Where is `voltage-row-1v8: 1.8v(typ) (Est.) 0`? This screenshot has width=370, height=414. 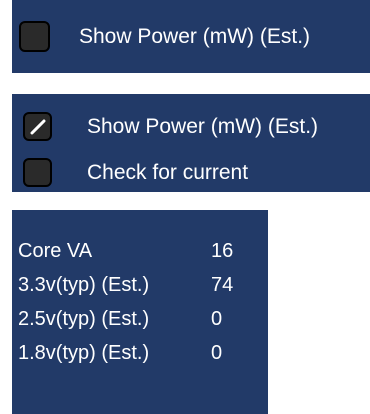
voltage-row-1v8: 1.8v(typ) (Est.) 0 is located at coordinates (125, 353).